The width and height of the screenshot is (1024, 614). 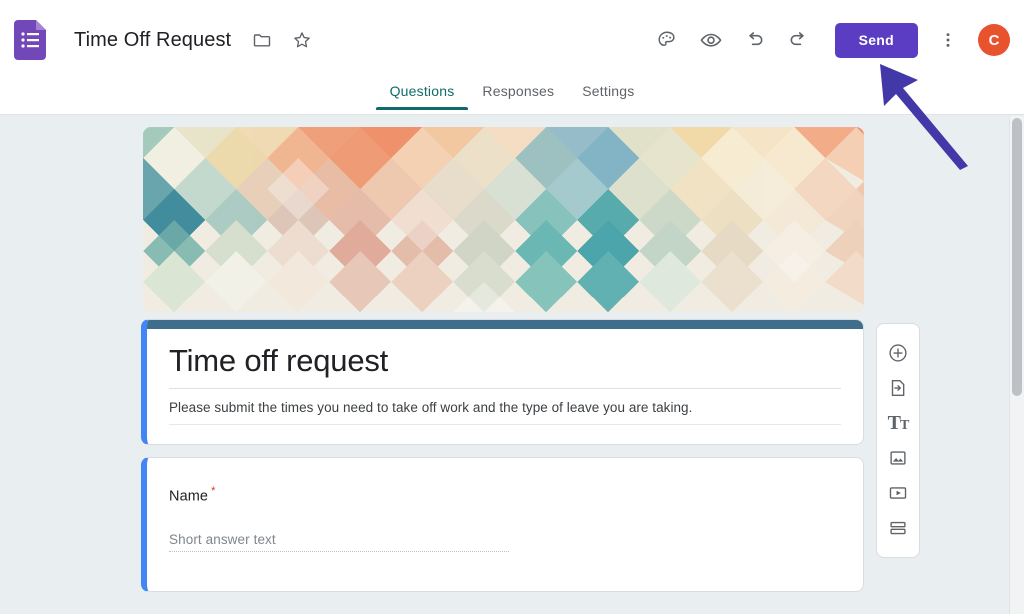 I want to click on eye-icon, so click(x=711, y=40).